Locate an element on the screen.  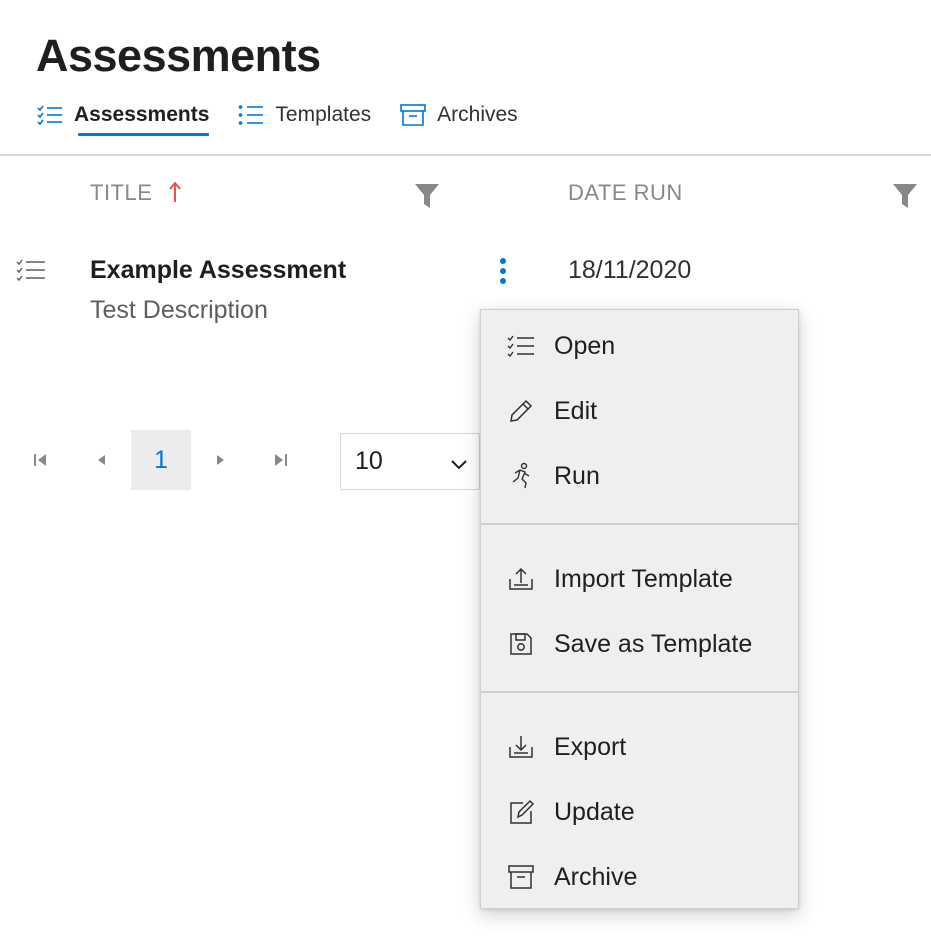
menu-item-label: Archive is located at coordinates (596, 876).